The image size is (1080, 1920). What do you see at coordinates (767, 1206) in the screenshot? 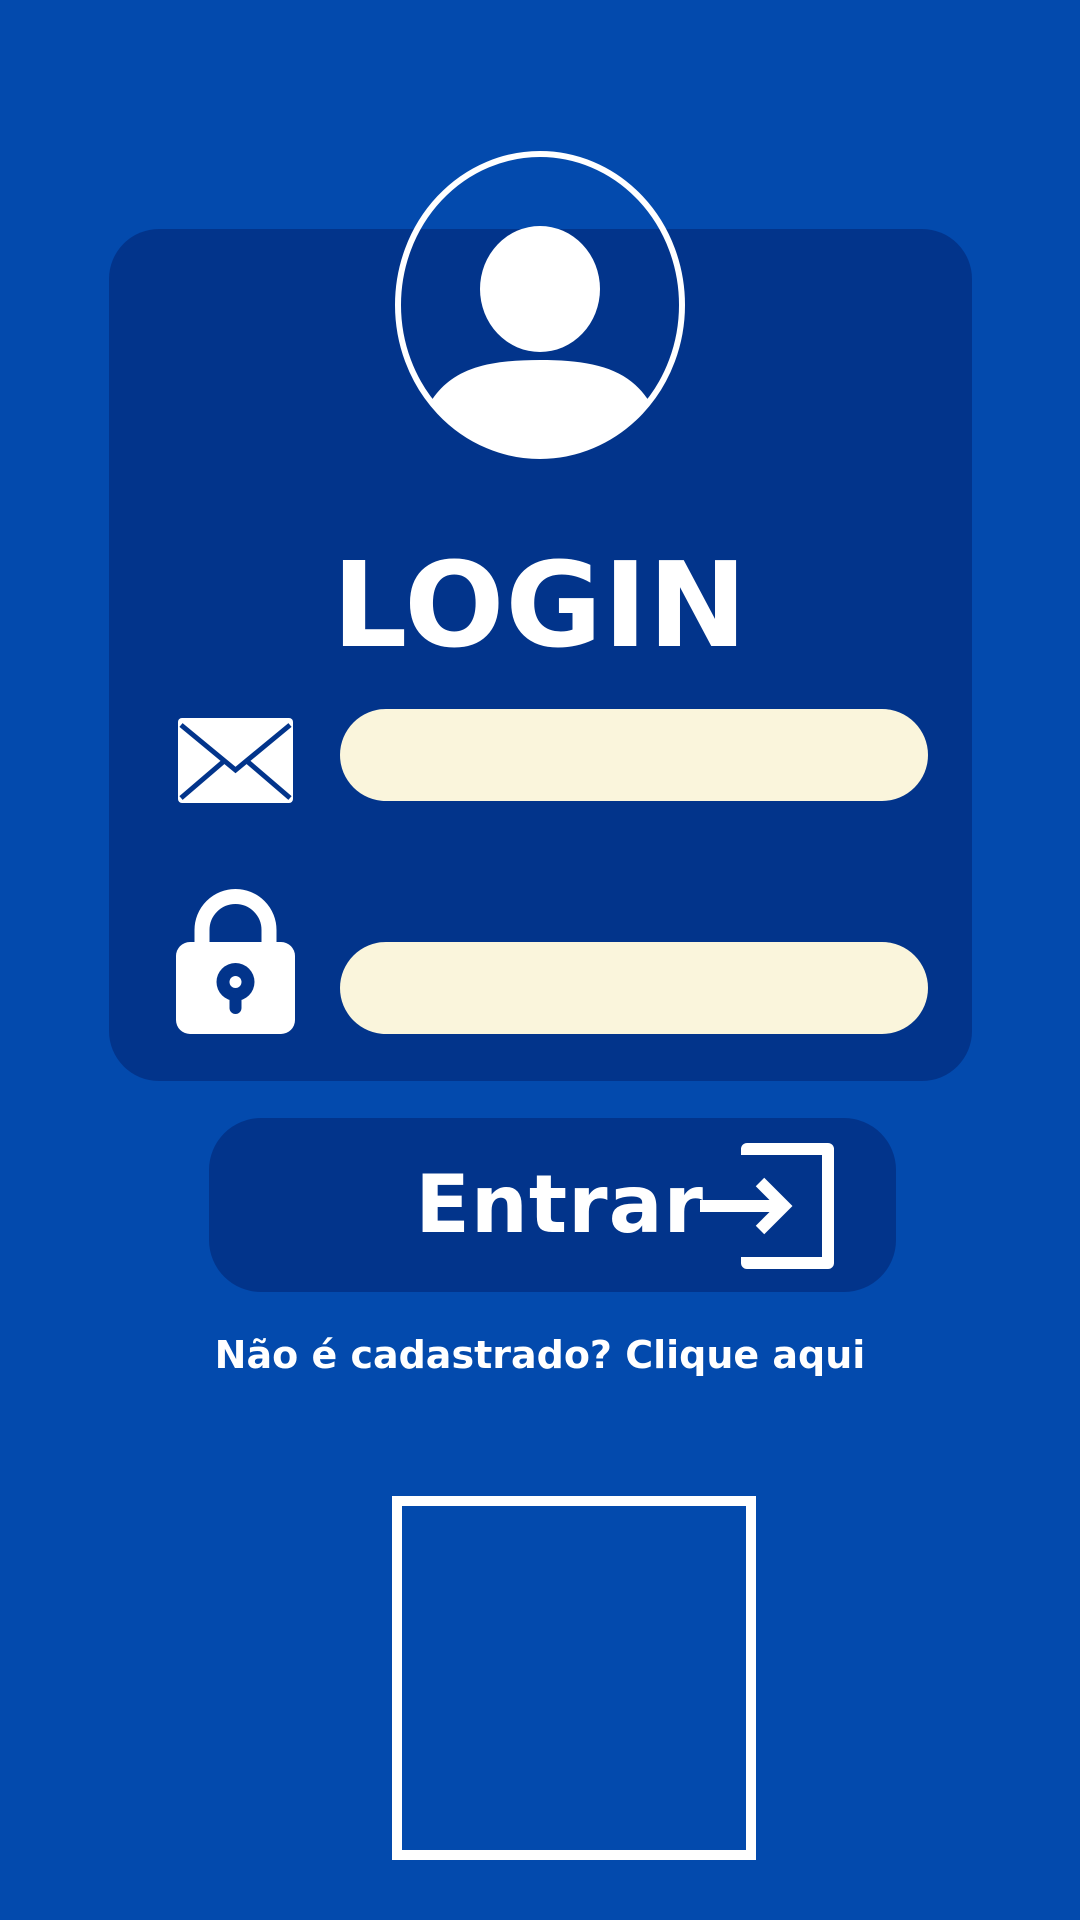
I see `sign-in-icon` at bounding box center [767, 1206].